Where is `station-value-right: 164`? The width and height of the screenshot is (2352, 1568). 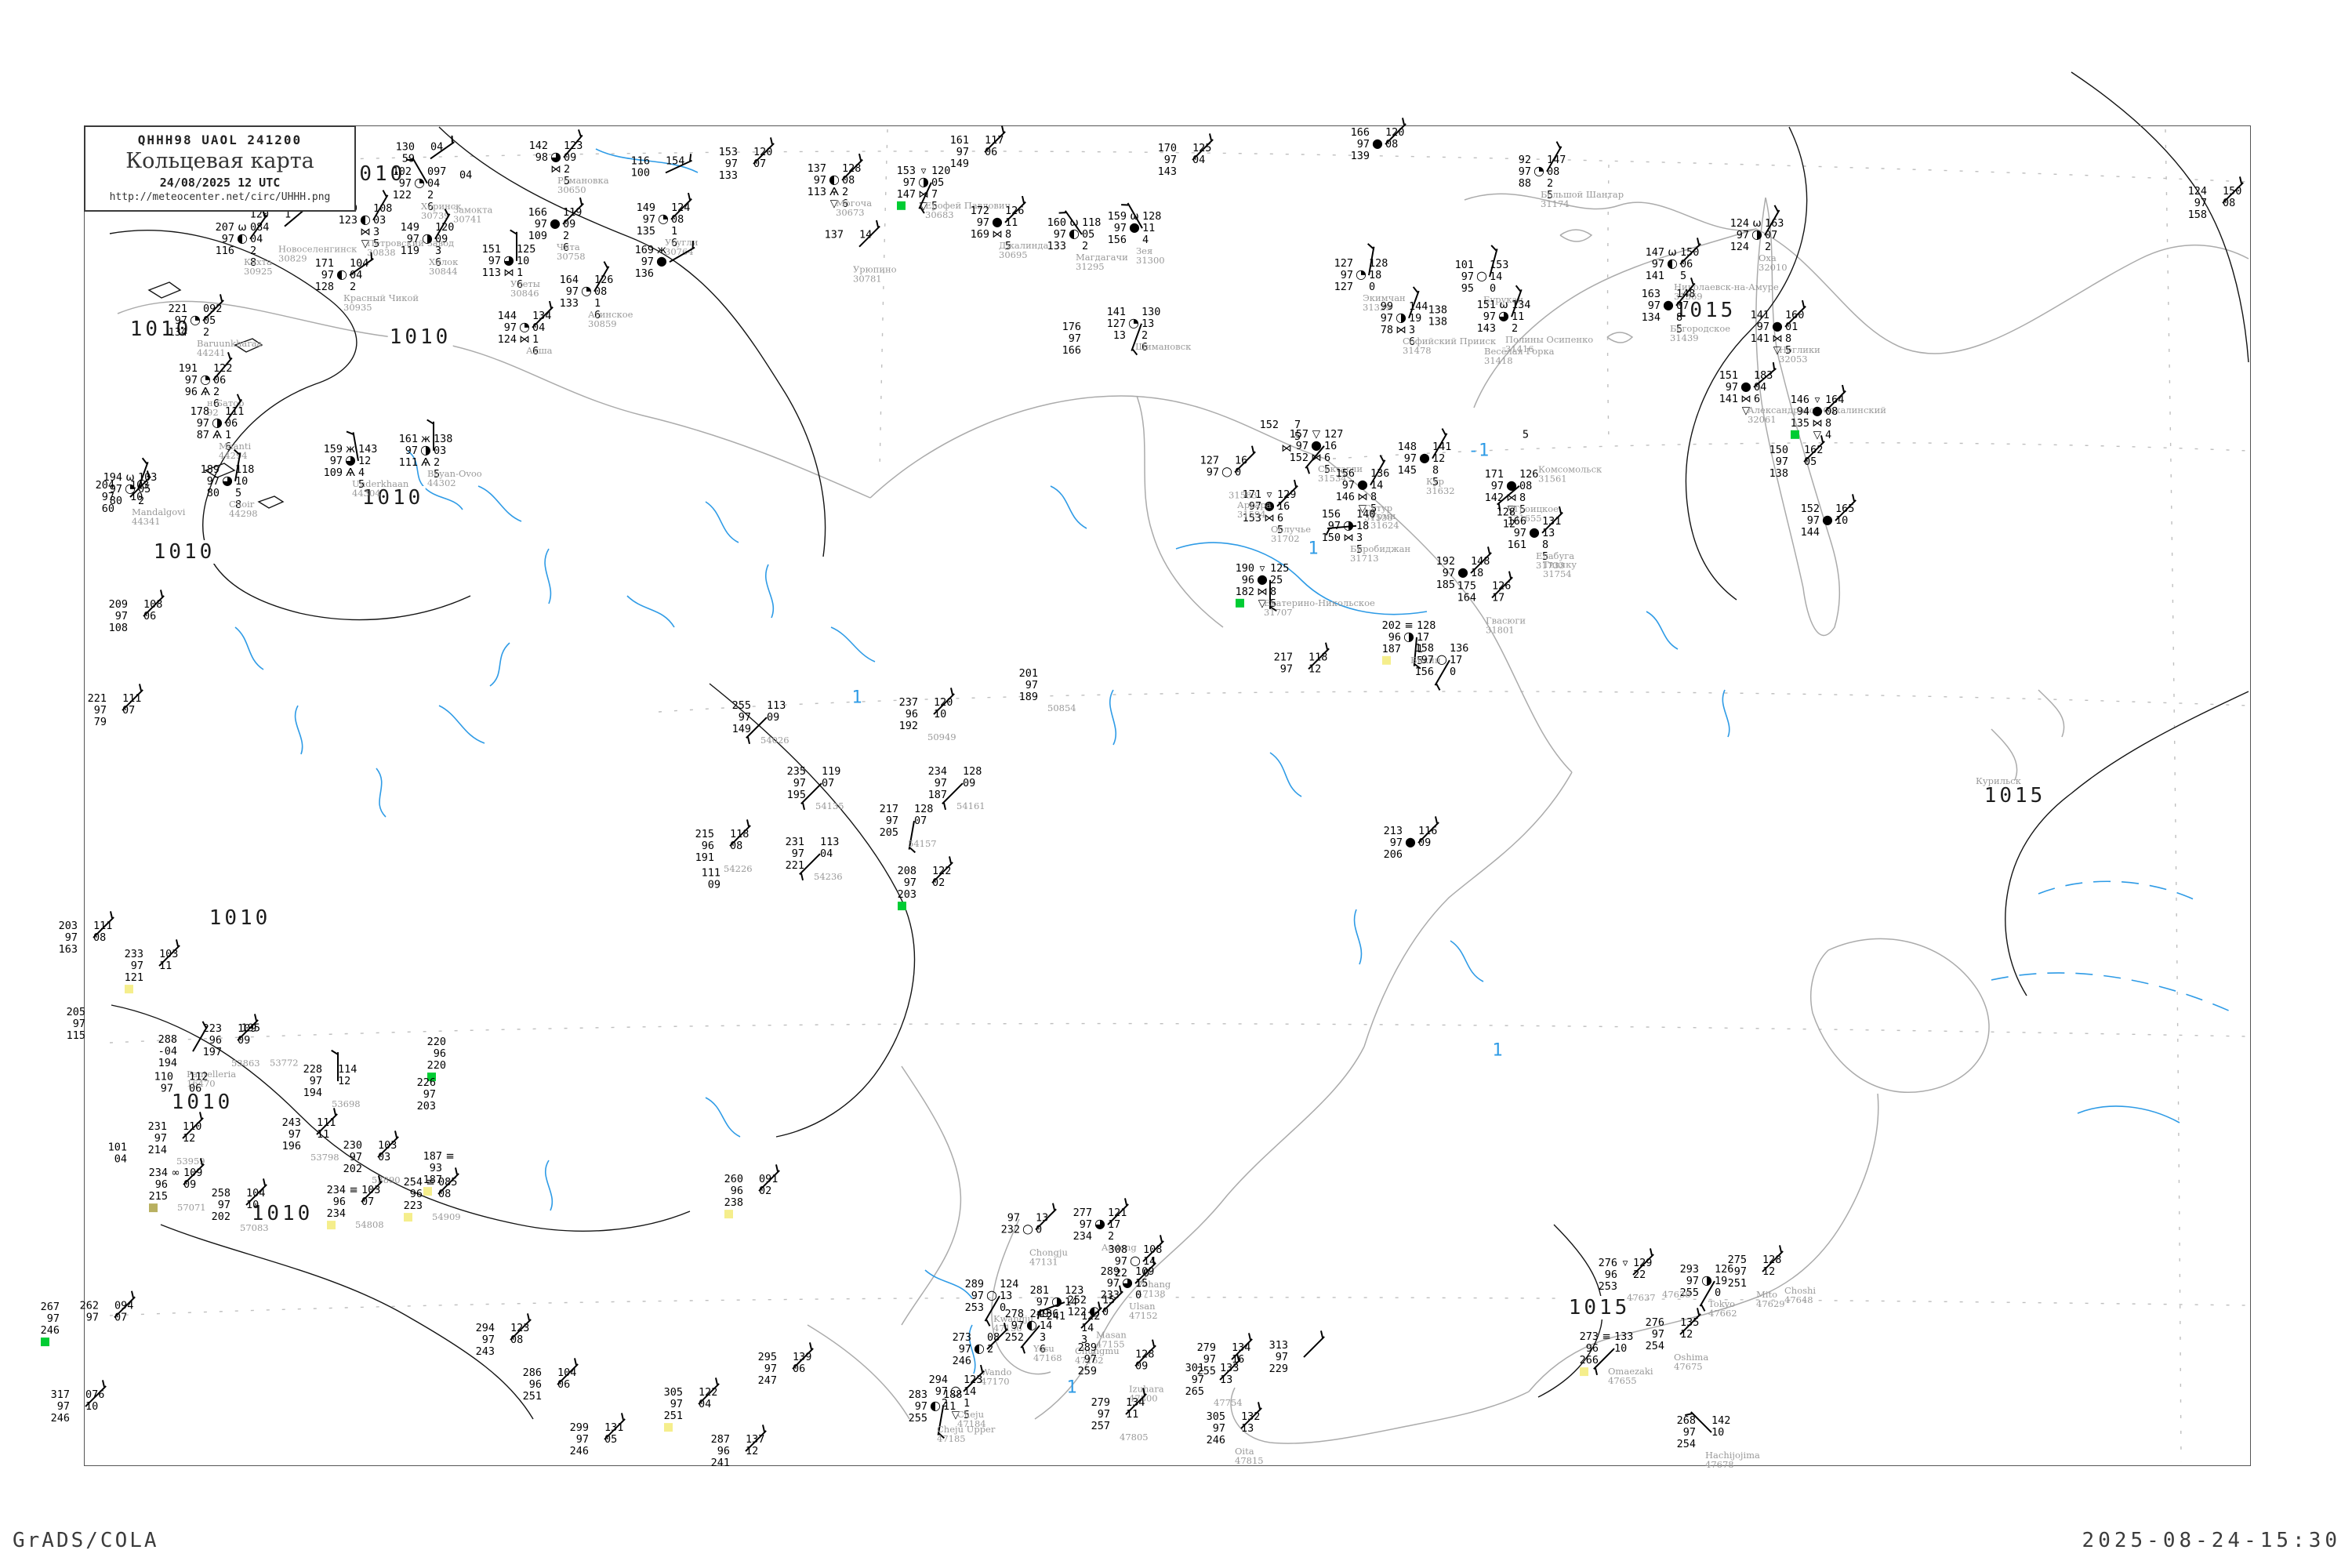
station-value-right: 164 is located at coordinates (1835, 399).